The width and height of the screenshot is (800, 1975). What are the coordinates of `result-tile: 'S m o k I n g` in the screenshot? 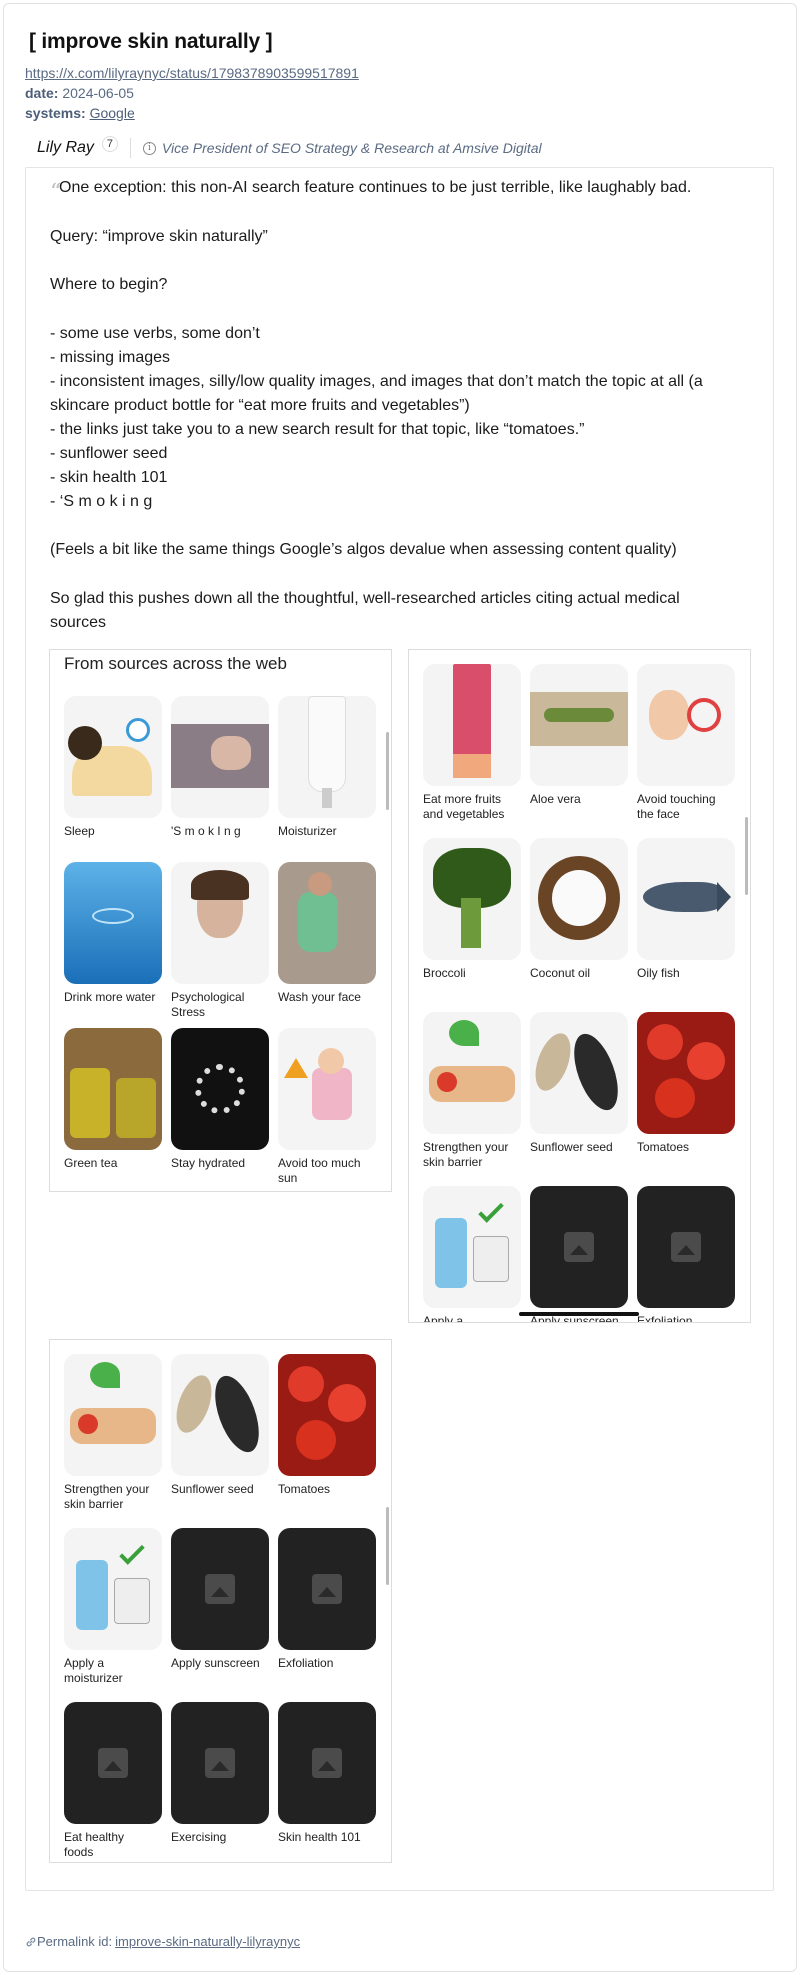 It's located at (220, 767).